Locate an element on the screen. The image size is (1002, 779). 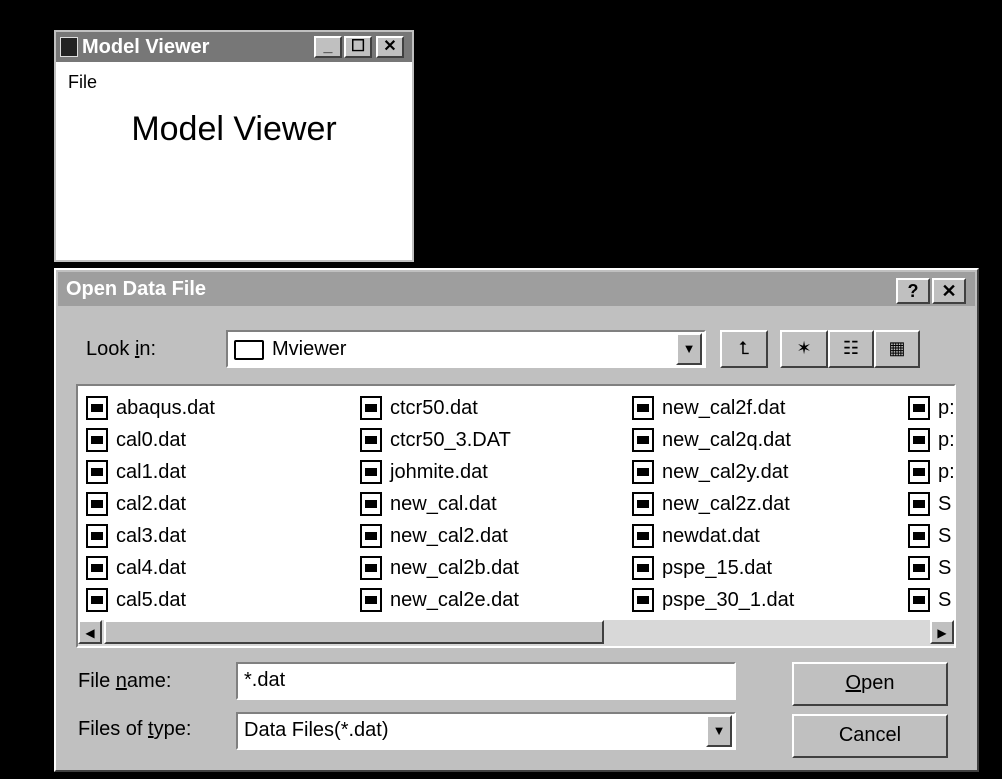
file-name: new_cal2y.dat is located at coordinates (725, 472).